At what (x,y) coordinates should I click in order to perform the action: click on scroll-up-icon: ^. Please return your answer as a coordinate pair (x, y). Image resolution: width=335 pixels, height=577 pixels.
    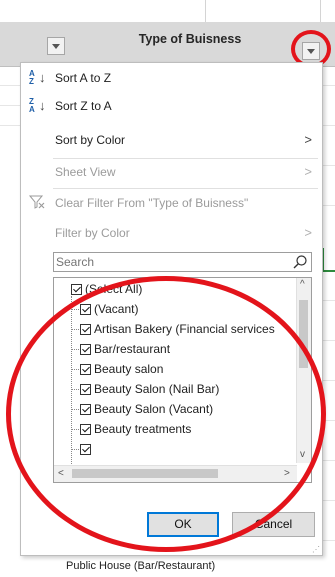
    Looking at the image, I should click on (302, 285).